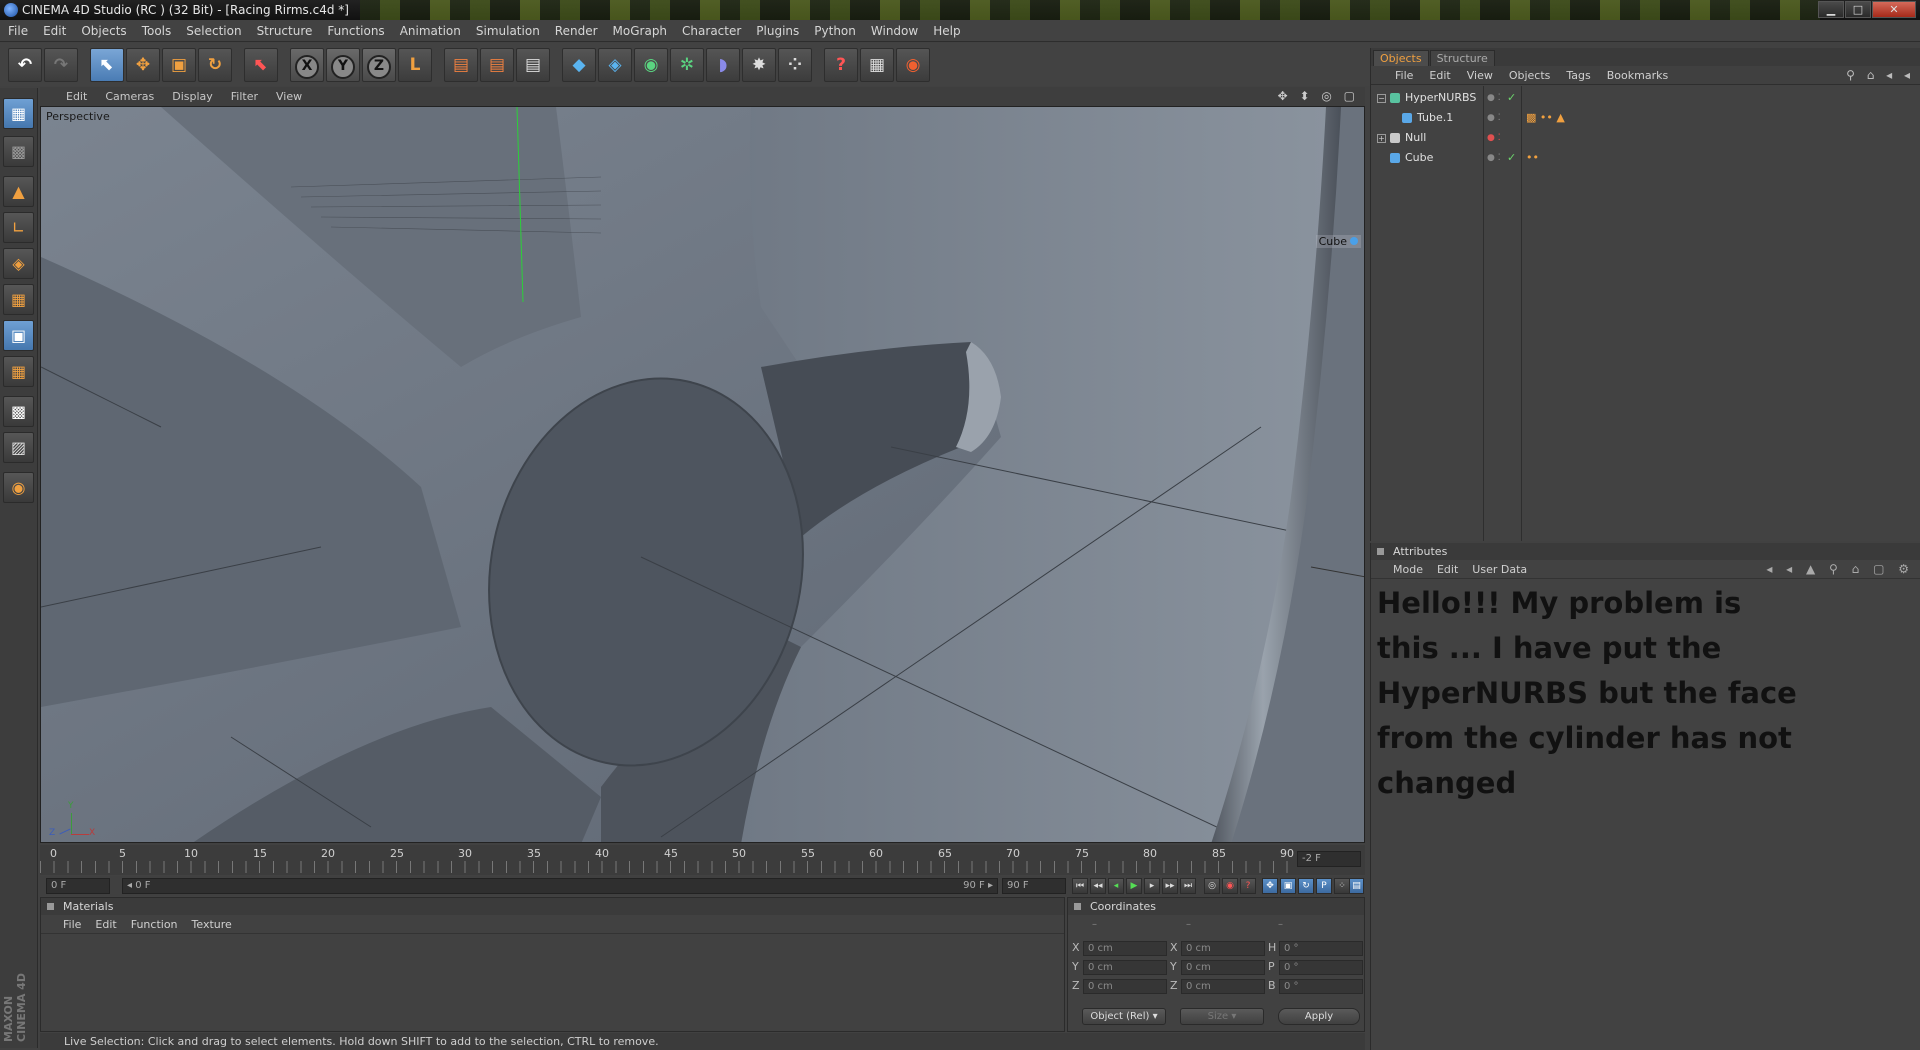 The width and height of the screenshot is (1920, 1050). Describe the element at coordinates (179, 64) in the screenshot. I see `scale-tool-button: ▣` at that location.